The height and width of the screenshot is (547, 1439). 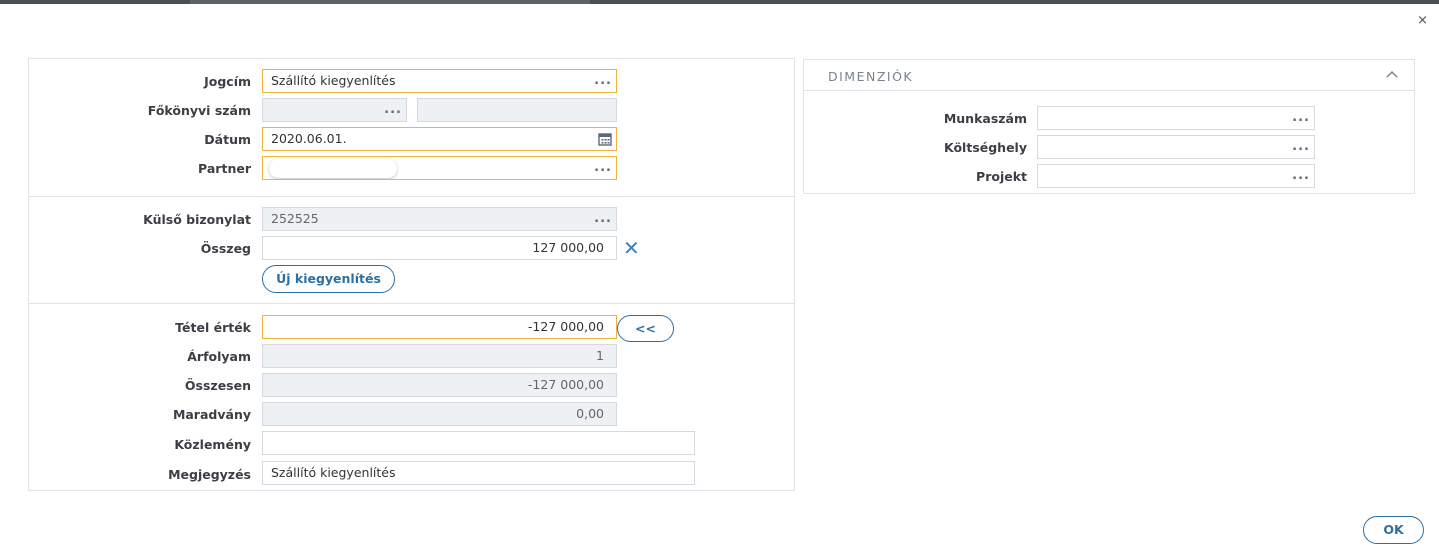 What do you see at coordinates (600, 355) in the screenshot?
I see `arfolyam-value: 1` at bounding box center [600, 355].